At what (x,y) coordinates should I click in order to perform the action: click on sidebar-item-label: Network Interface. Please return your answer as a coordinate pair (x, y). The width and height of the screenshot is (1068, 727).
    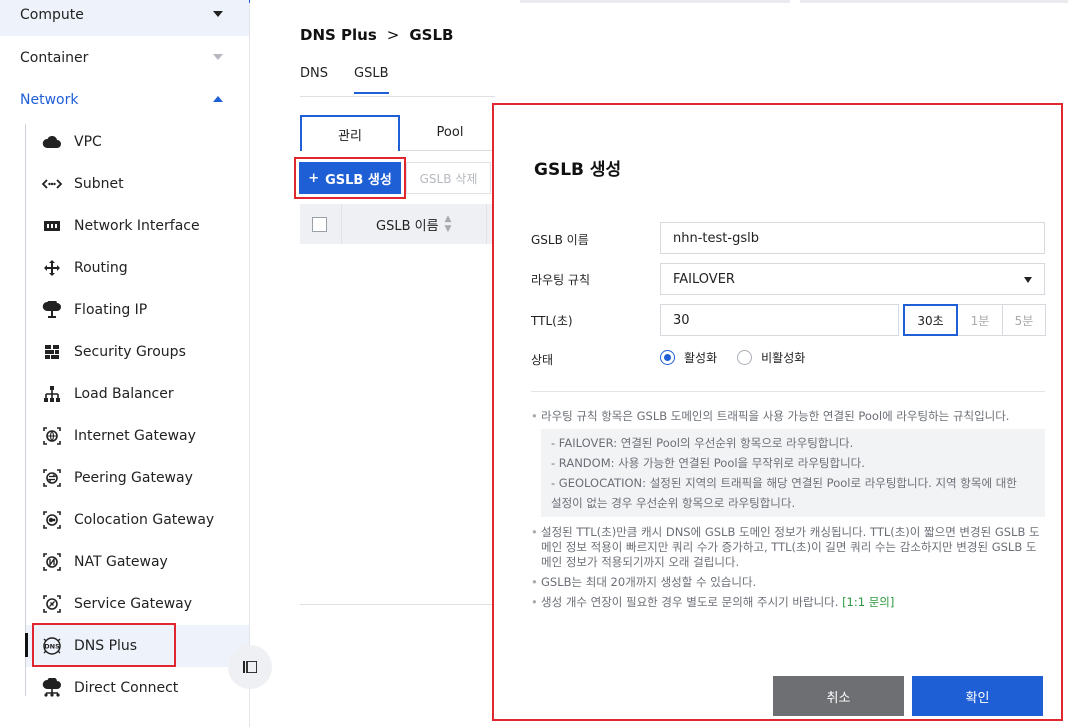
    Looking at the image, I should click on (137, 226).